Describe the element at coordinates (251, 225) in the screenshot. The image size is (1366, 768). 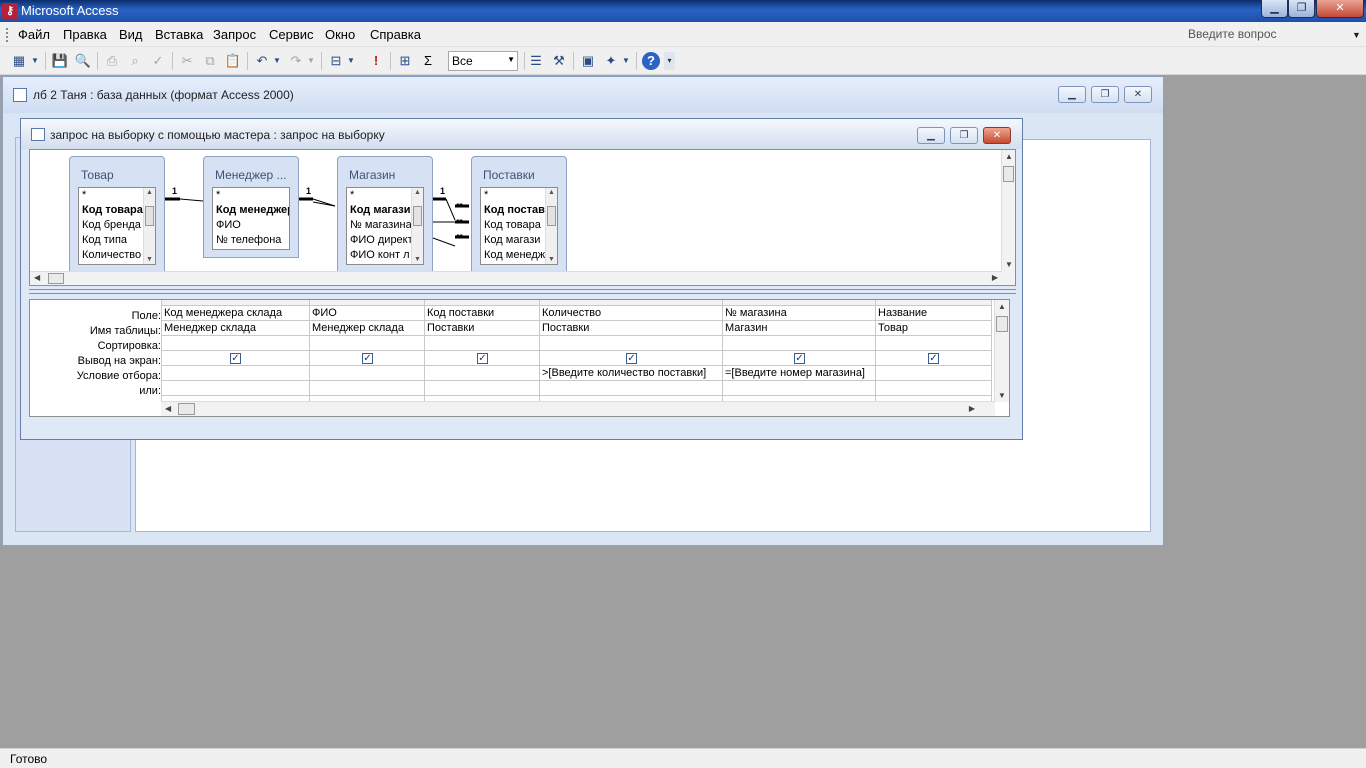
I see `field-item: ФИО` at that location.